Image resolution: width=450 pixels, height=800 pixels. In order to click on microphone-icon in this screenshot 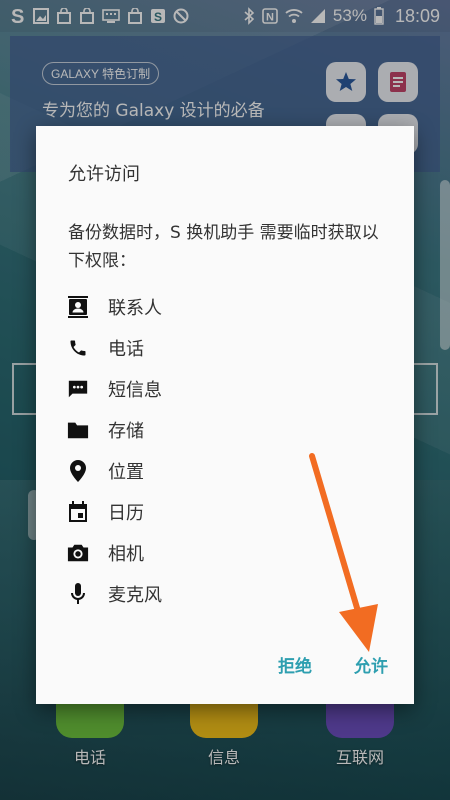, I will do `click(78, 594)`.